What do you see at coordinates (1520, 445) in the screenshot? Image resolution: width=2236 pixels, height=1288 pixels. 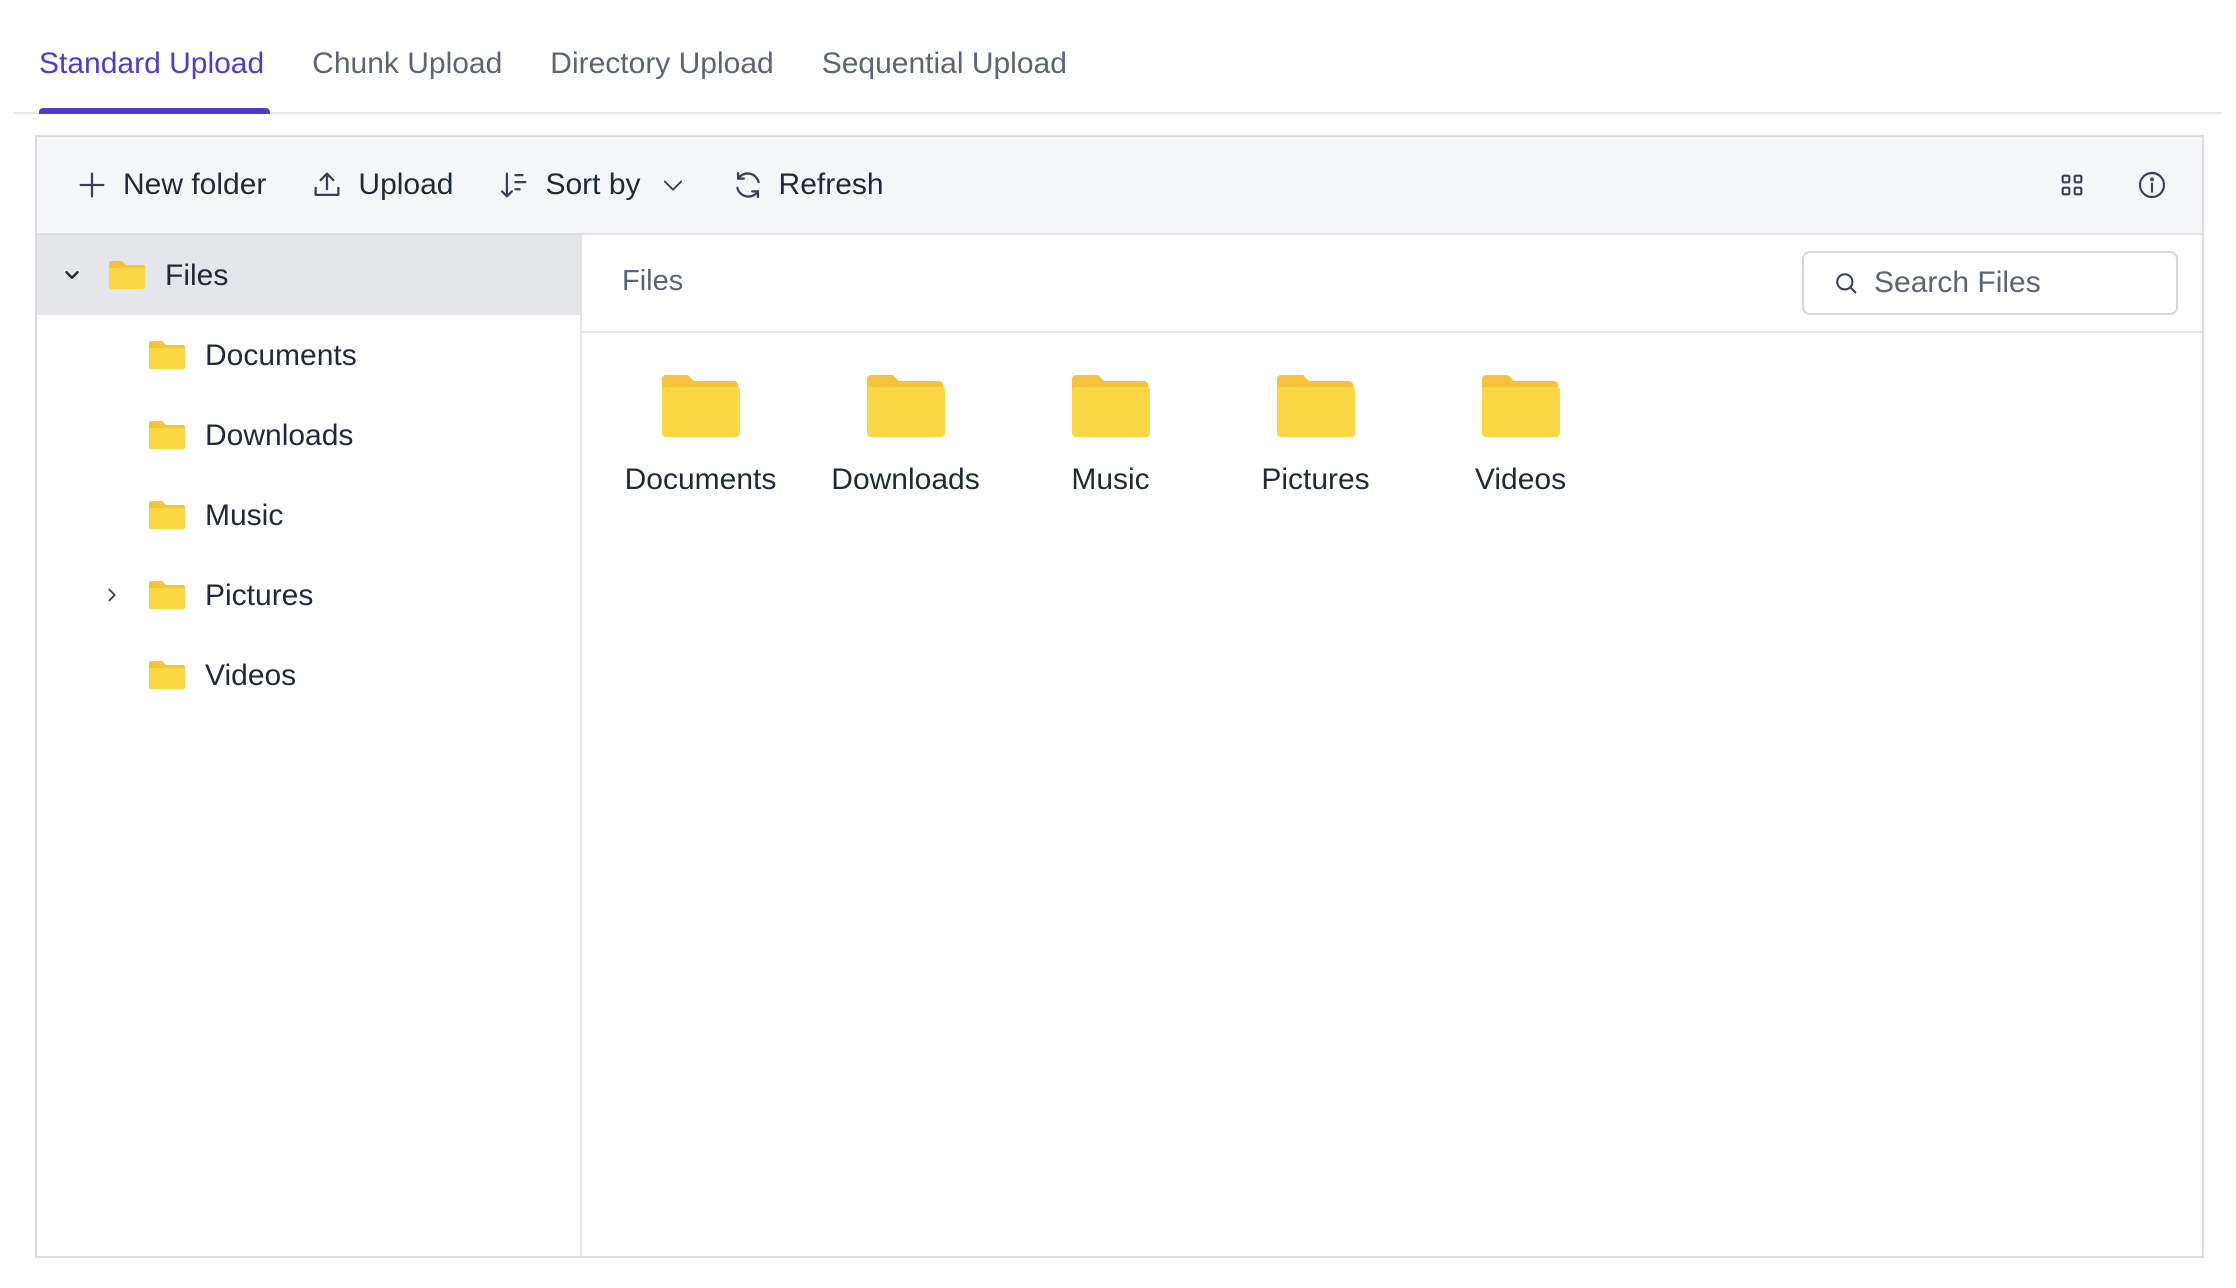 I see `folder-item-videos: Videos` at bounding box center [1520, 445].